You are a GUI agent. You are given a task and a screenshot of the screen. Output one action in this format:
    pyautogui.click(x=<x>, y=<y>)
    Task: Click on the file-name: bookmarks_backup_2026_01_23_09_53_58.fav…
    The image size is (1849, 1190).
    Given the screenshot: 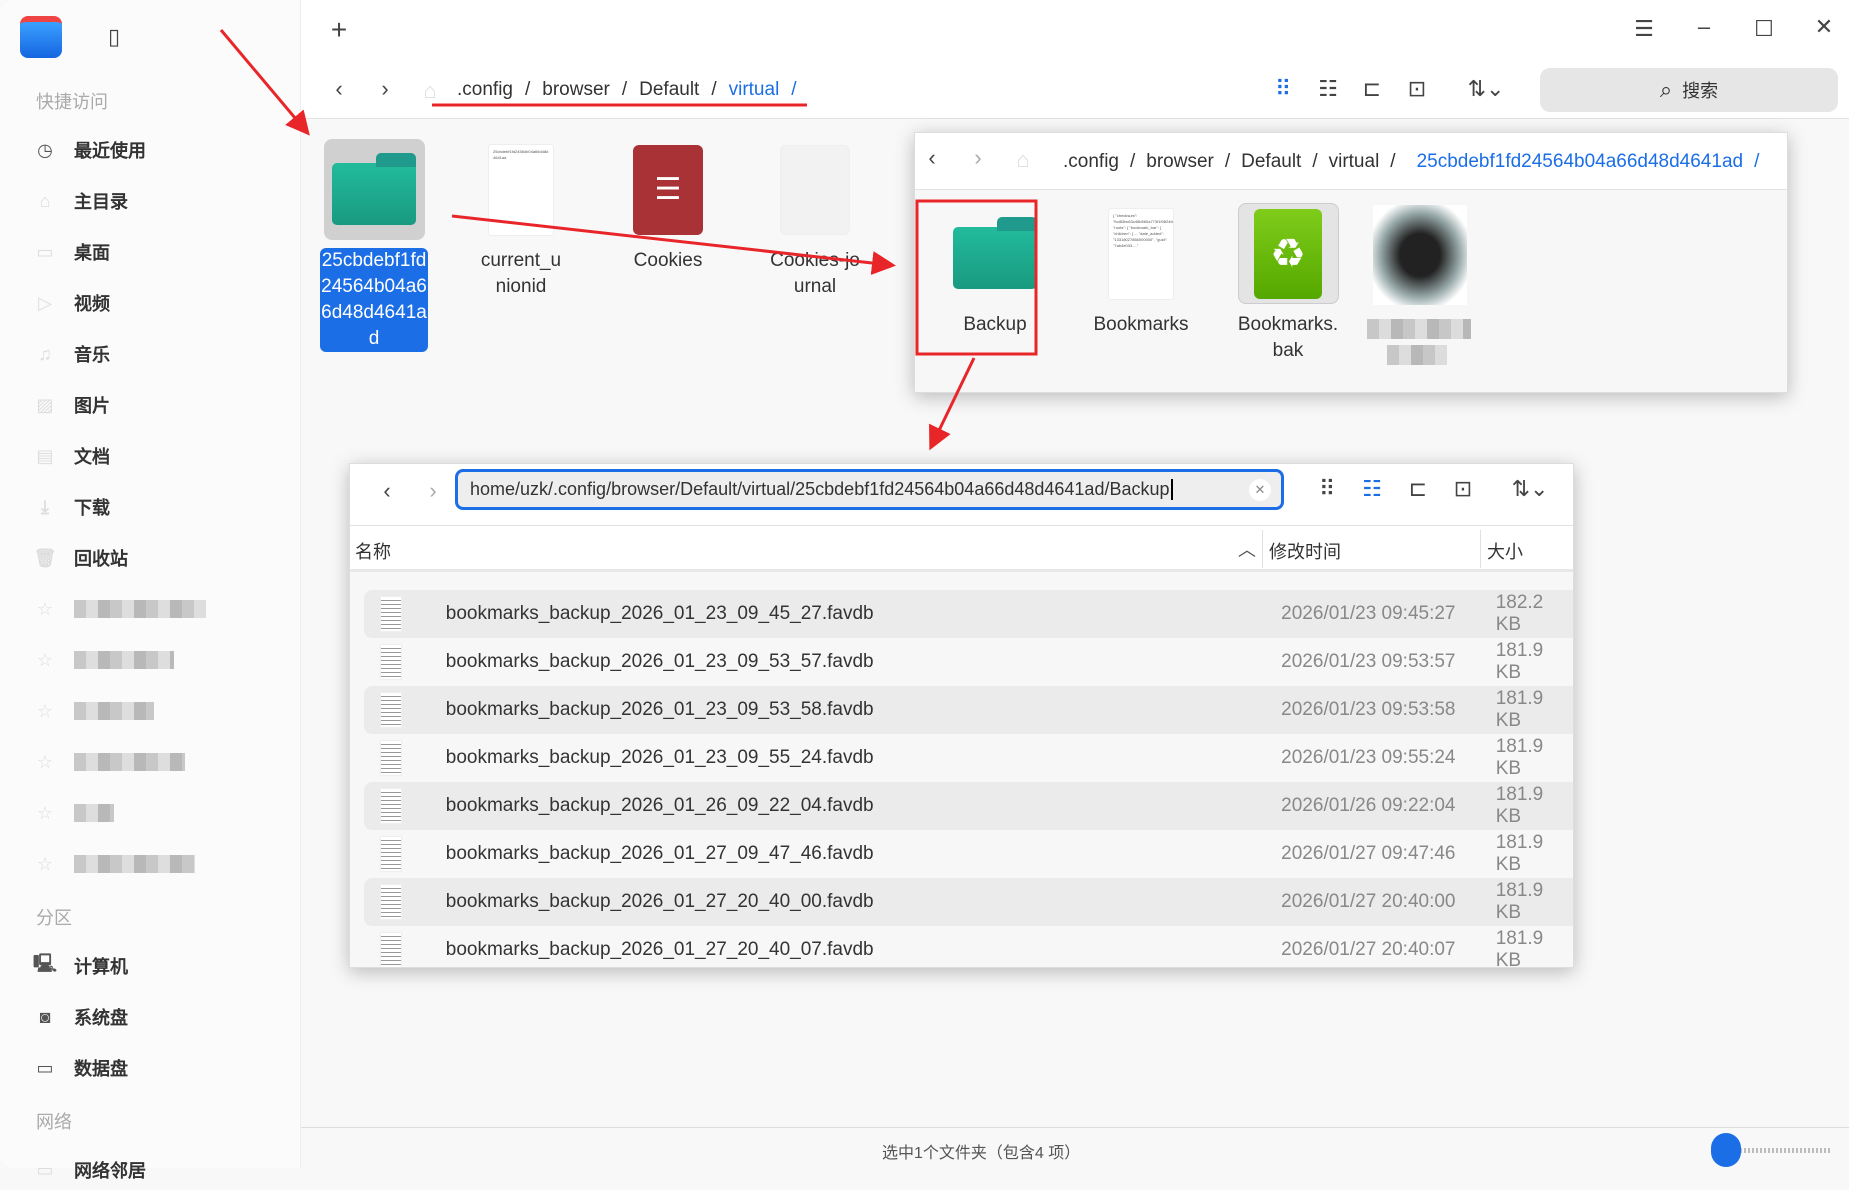 What is the action you would take?
    pyautogui.click(x=659, y=709)
    